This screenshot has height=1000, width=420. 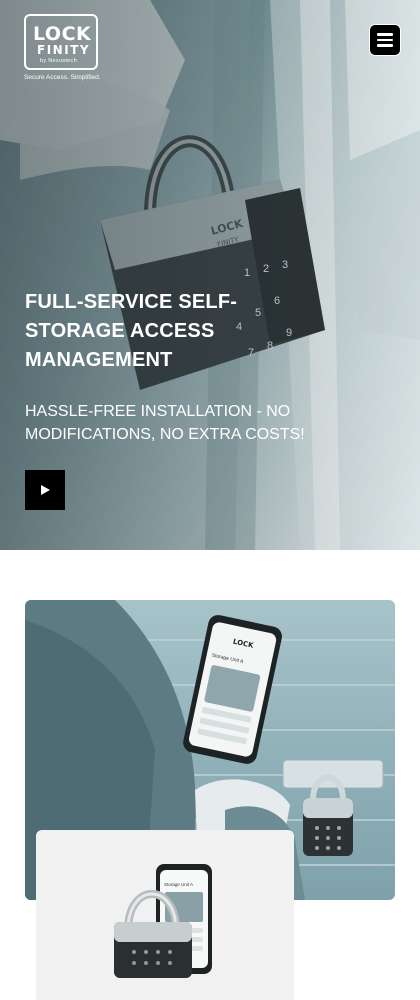 I want to click on logo-byline: by Nexustech, so click(x=58, y=61).